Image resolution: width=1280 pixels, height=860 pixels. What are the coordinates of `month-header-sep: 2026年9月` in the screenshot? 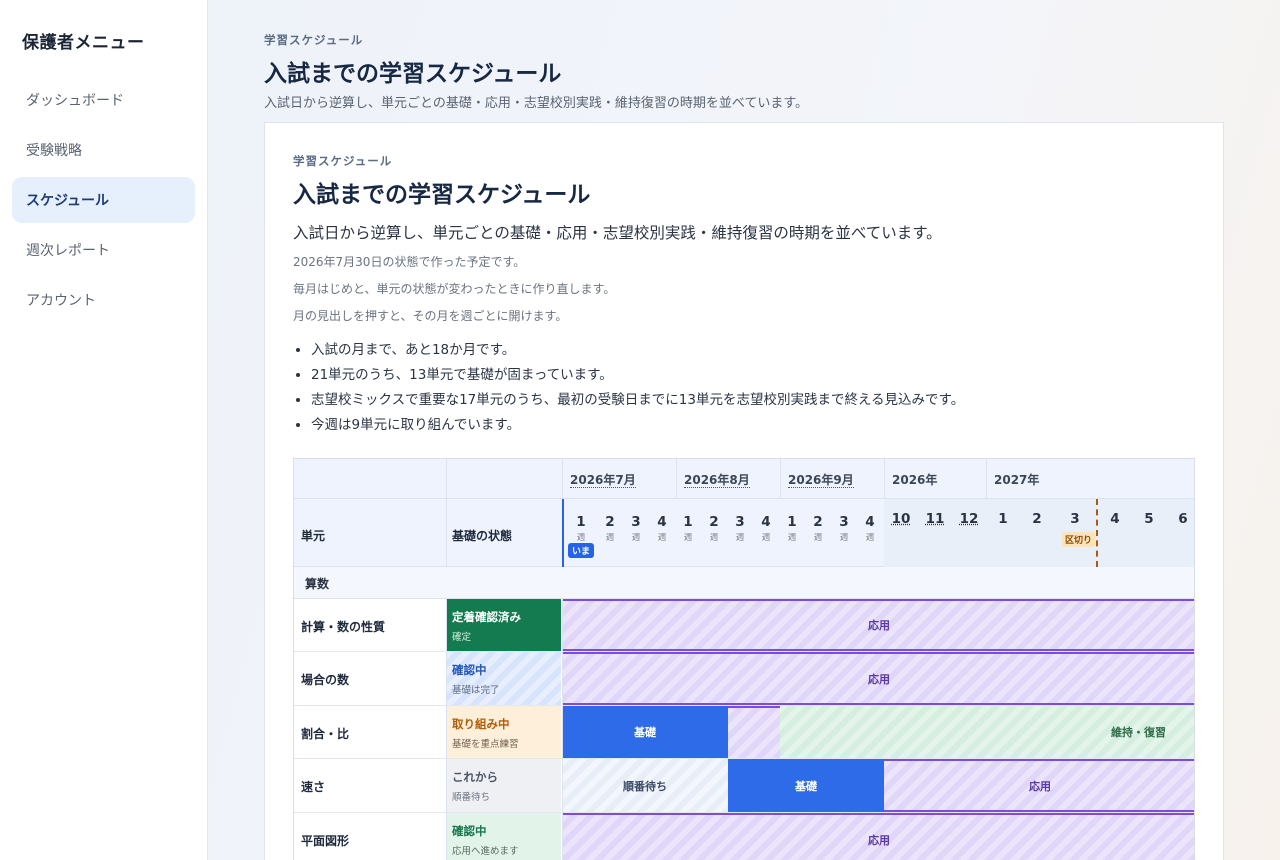 It's located at (832, 479).